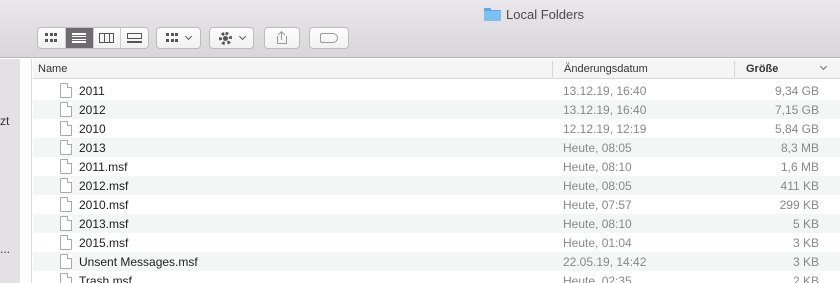 The height and width of the screenshot is (283, 840). Describe the element at coordinates (103, 167) in the screenshot. I see `file-name: 2011.msf` at that location.